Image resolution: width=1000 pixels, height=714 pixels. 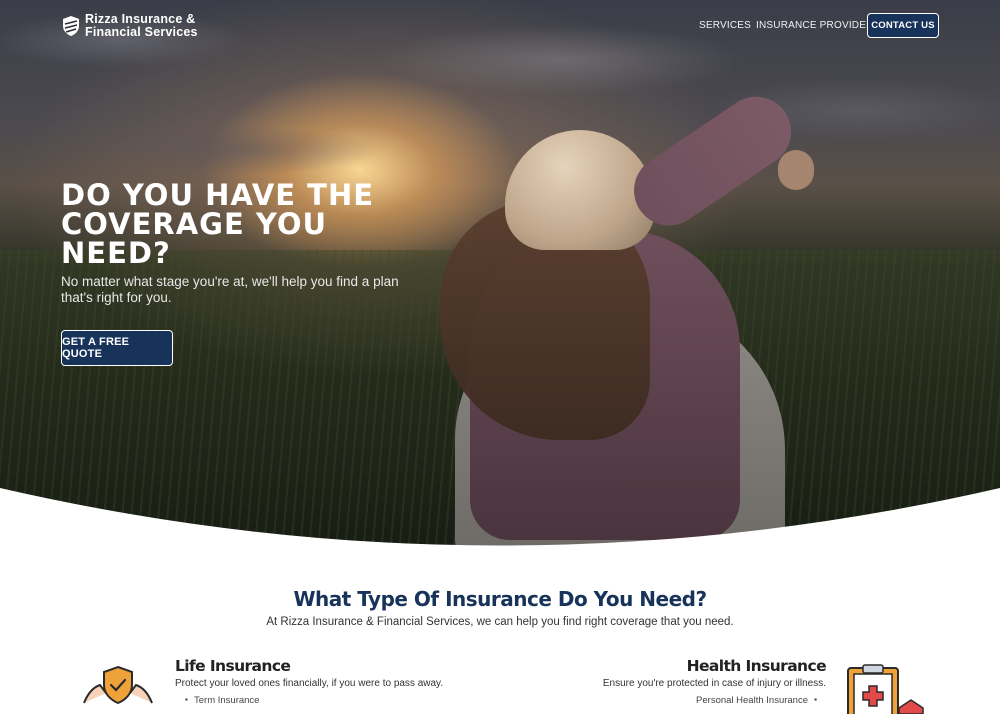 What do you see at coordinates (725, 25) in the screenshot?
I see `nav-link-services: SERVICES` at bounding box center [725, 25].